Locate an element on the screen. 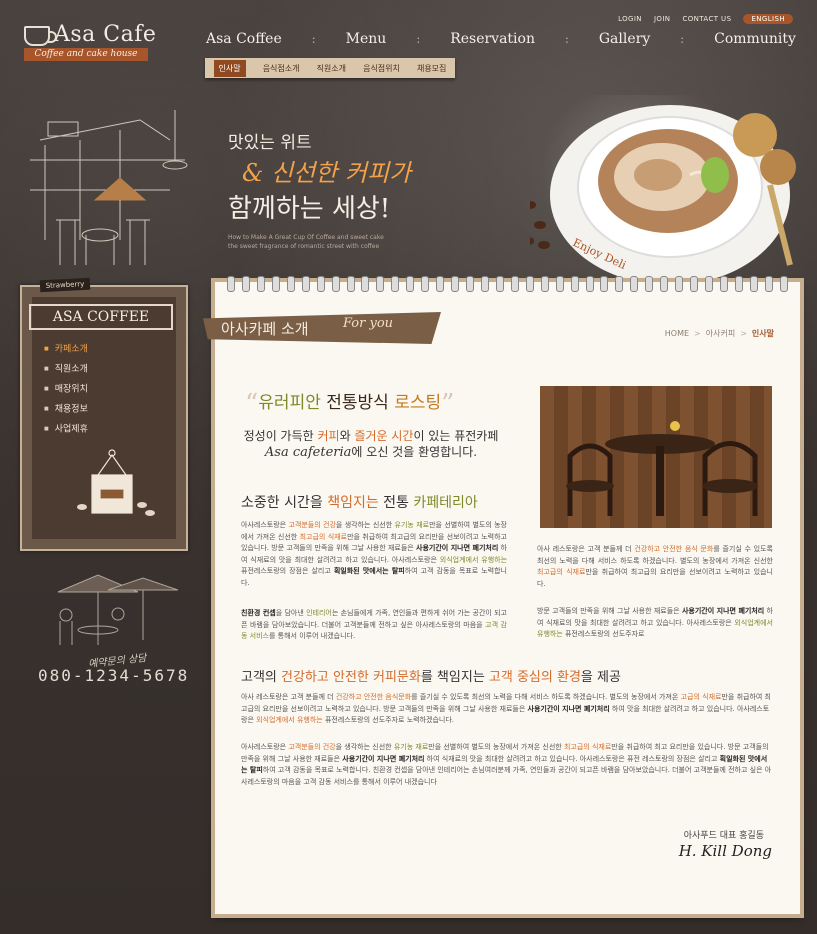 This screenshot has height=934, width=817. heading-part: 전통 is located at coordinates (396, 503).